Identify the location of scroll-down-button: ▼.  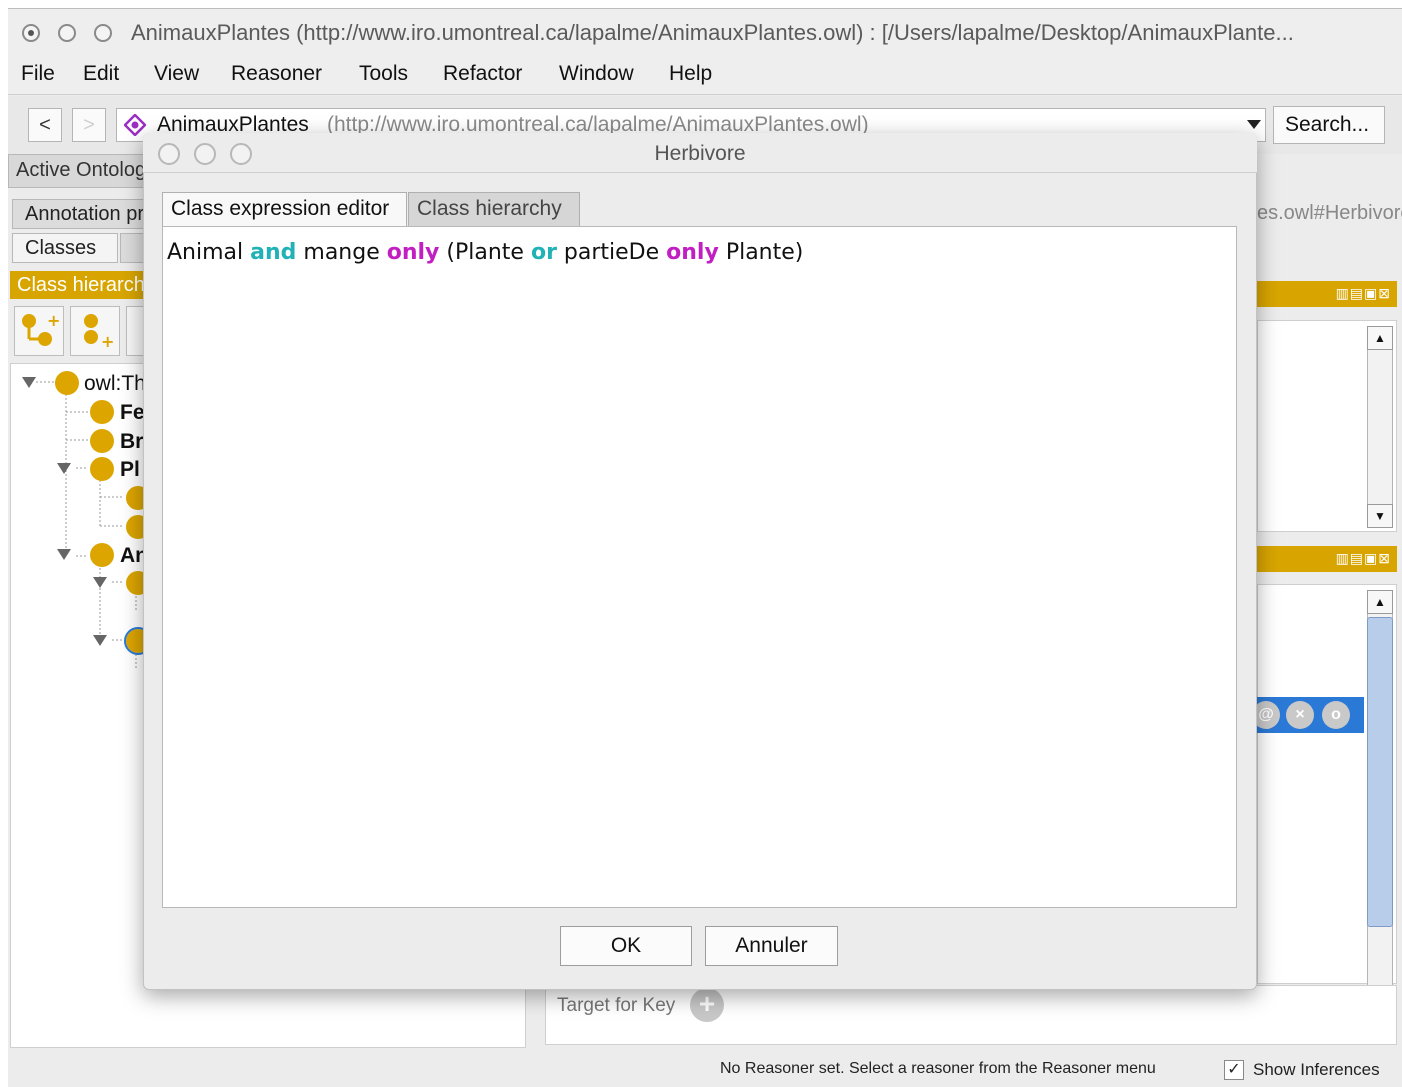
(1380, 516).